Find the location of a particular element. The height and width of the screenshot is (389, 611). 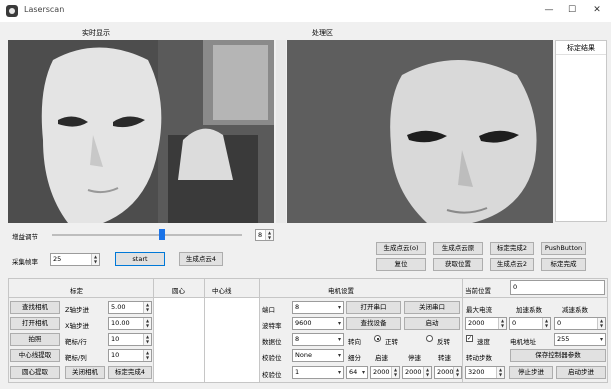

gain-label: 增益调节 is located at coordinates (25, 237).